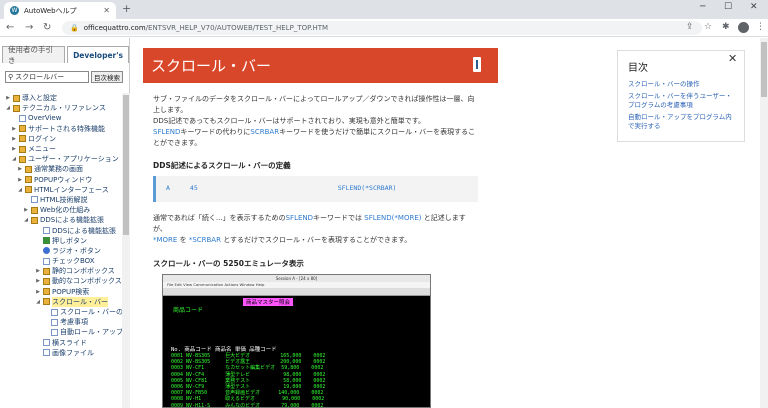 This screenshot has width=768, height=408. What do you see at coordinates (222, 165) in the screenshot?
I see `section-heading-dds: DDS記述によるスクロール・バーの定義` at bounding box center [222, 165].